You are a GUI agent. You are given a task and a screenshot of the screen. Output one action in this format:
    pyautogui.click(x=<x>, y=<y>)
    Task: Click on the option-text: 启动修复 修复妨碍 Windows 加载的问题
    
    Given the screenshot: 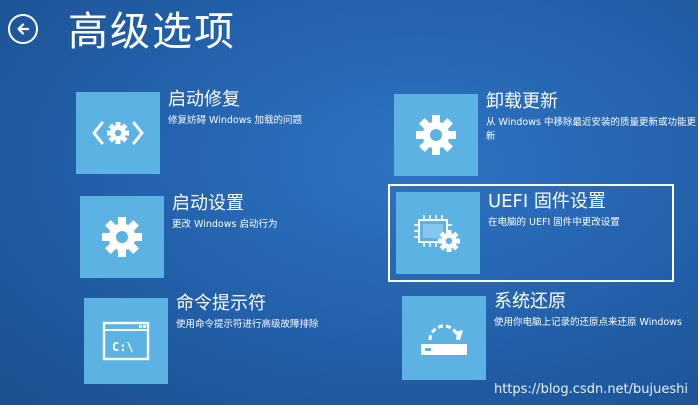 What is the action you would take?
    pyautogui.click(x=273, y=108)
    